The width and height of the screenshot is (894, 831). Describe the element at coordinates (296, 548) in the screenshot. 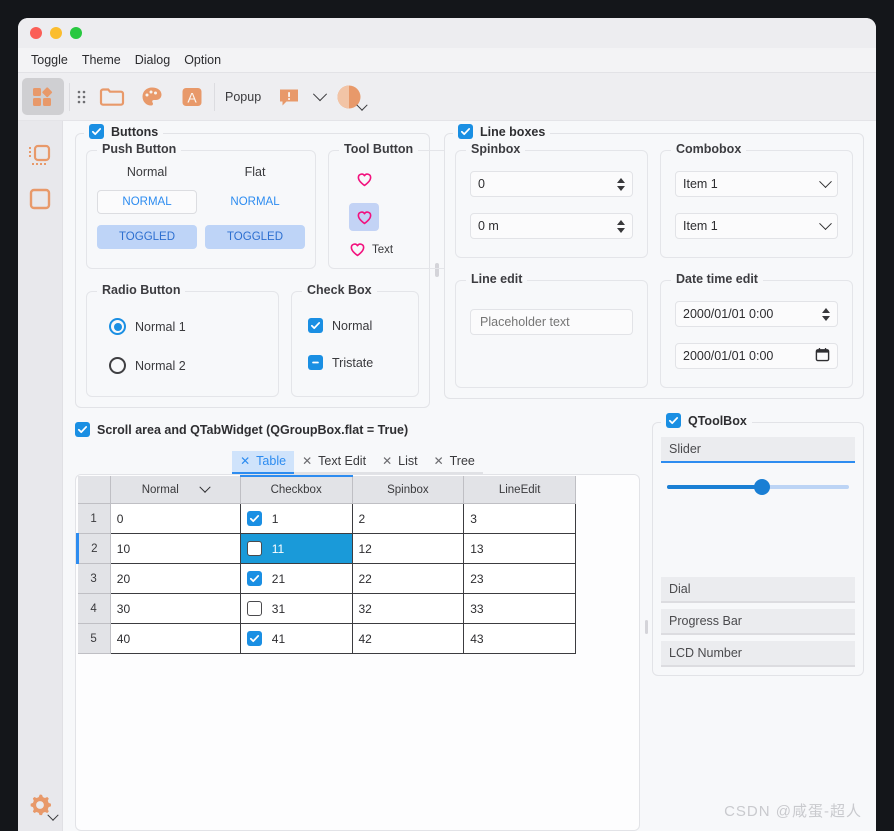

I see `table-cell-checkbox-2: 11` at that location.